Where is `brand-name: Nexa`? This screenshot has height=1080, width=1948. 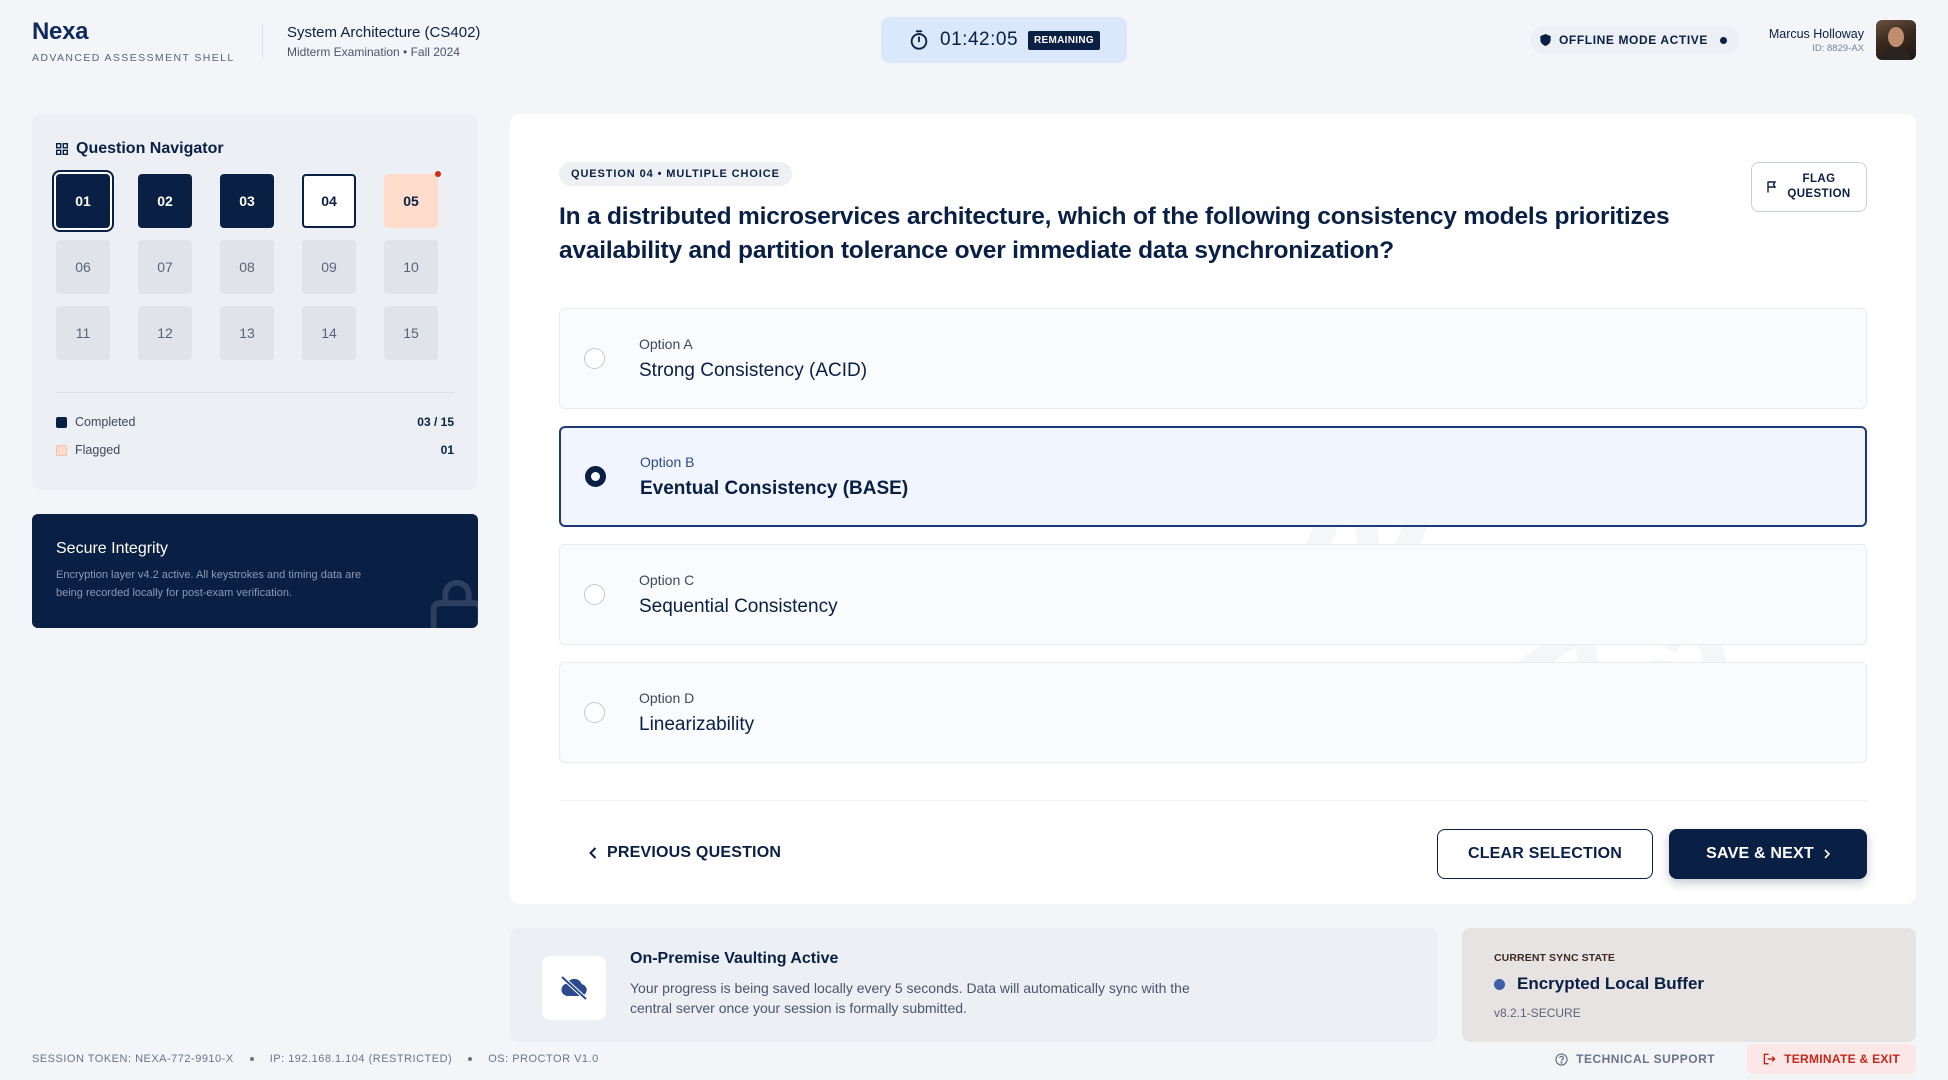
brand-name: Nexa is located at coordinates (60, 31).